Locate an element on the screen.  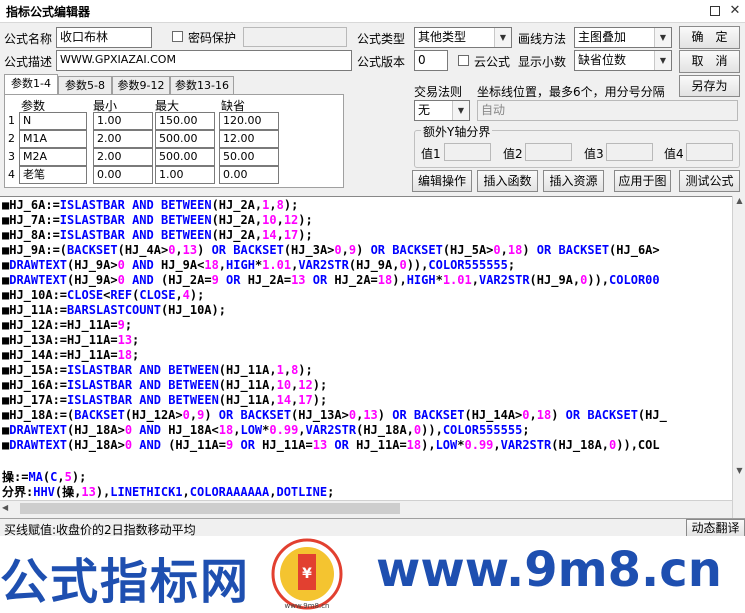
param-row-index: 1 is located at coordinates (11, 120).